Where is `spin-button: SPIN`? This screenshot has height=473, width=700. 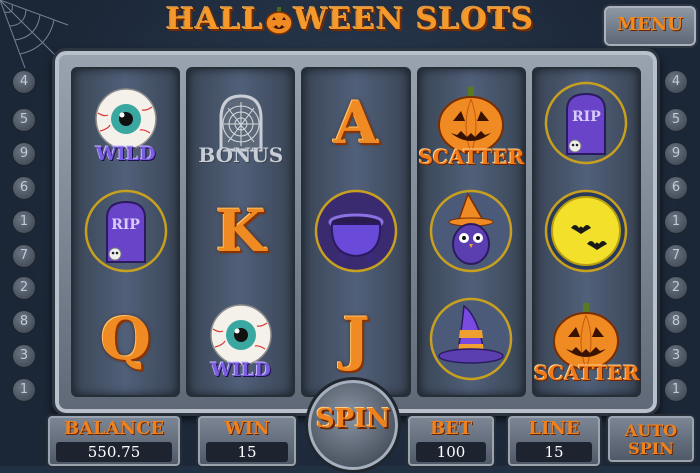
spin-button: SPIN is located at coordinates (353, 425).